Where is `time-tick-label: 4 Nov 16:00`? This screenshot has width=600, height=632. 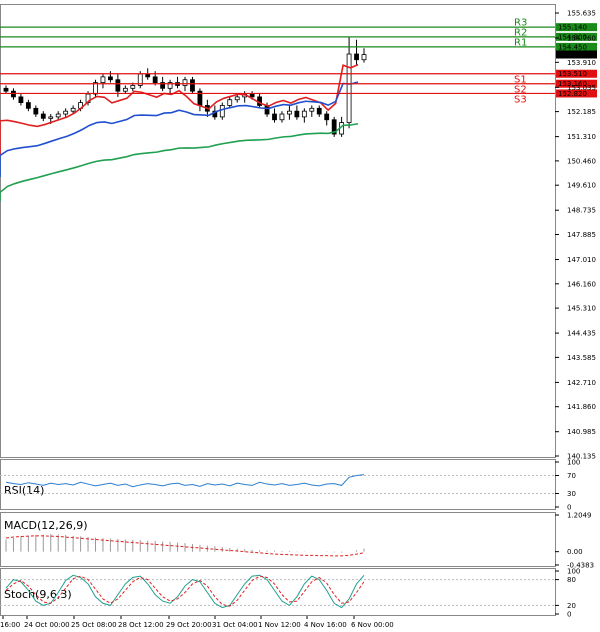 time-tick-label: 4 Nov 16:00 is located at coordinates (325, 625).